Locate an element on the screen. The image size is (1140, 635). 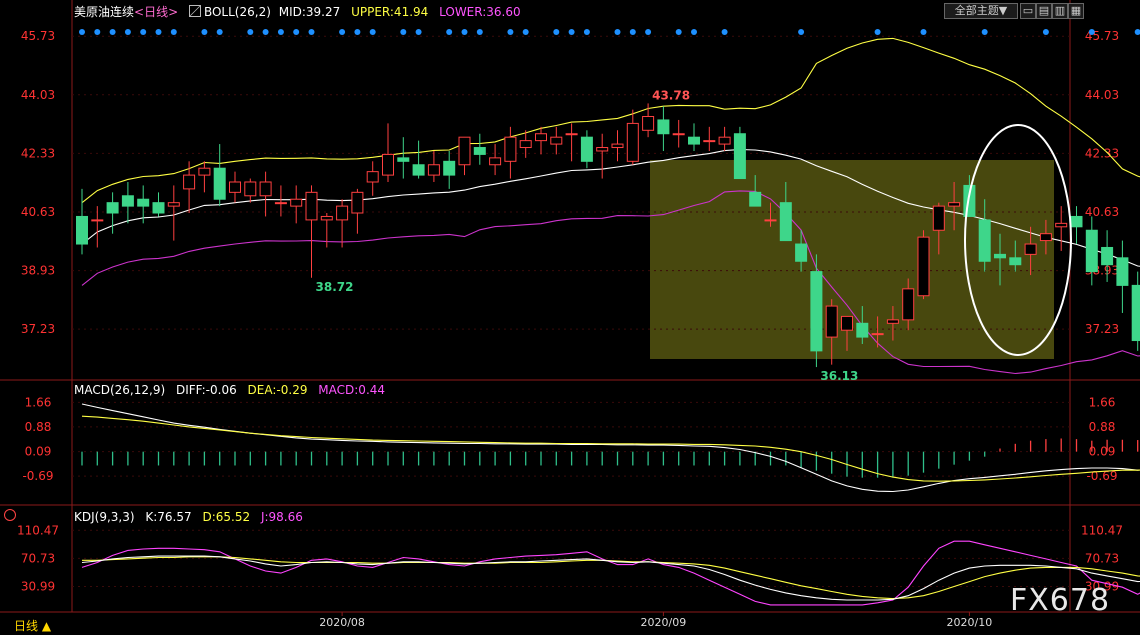
kdj-settings-icon is located at coordinates (10, 515).